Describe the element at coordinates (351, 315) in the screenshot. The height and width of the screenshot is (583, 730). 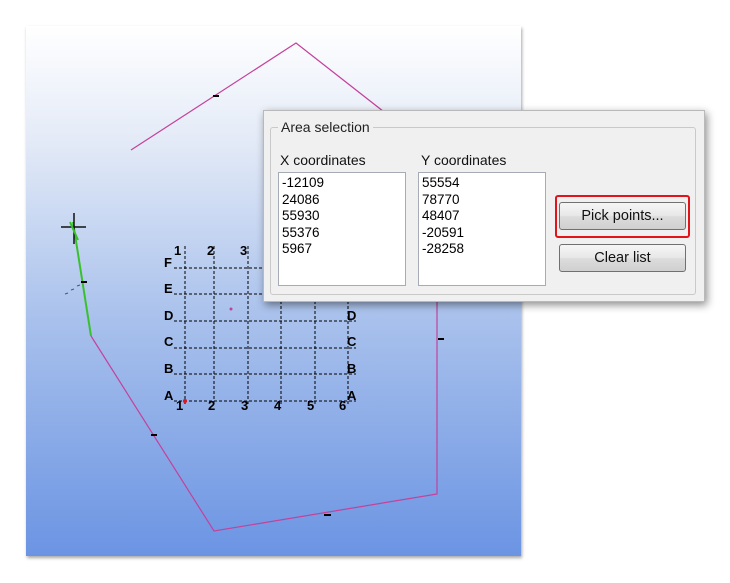
I see `grid-label-right-row-D: D` at that location.